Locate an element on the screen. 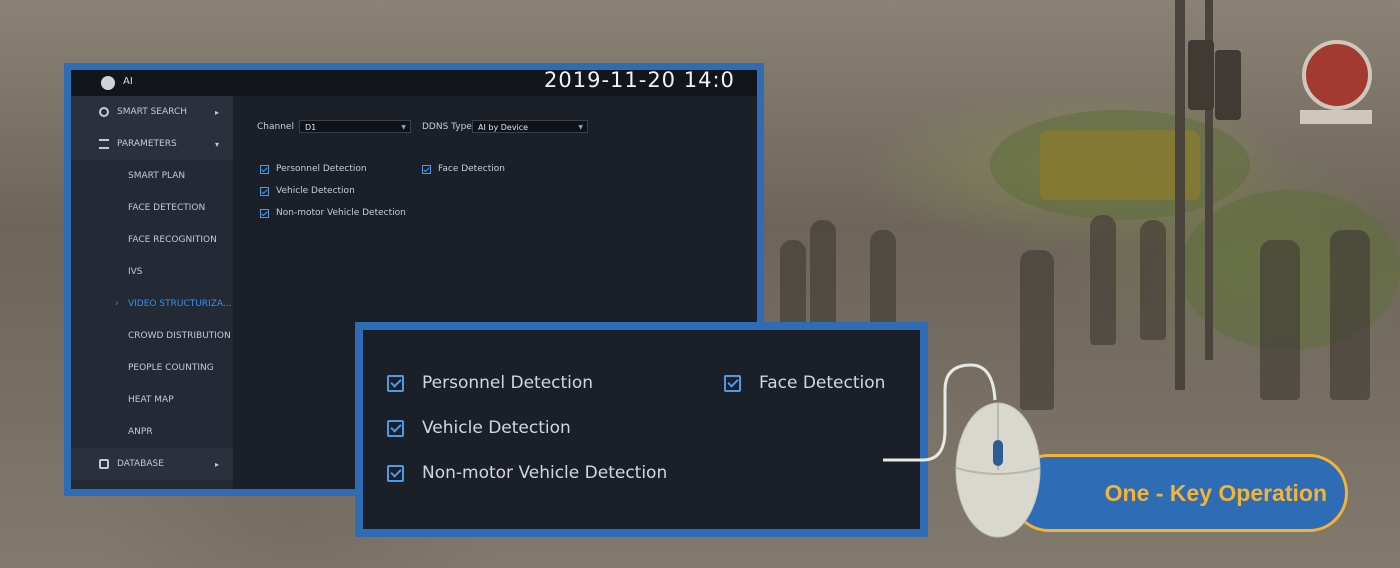 The height and width of the screenshot is (568, 1400). sidebar-item-smart-plan: SMART PLAN is located at coordinates (152, 176).